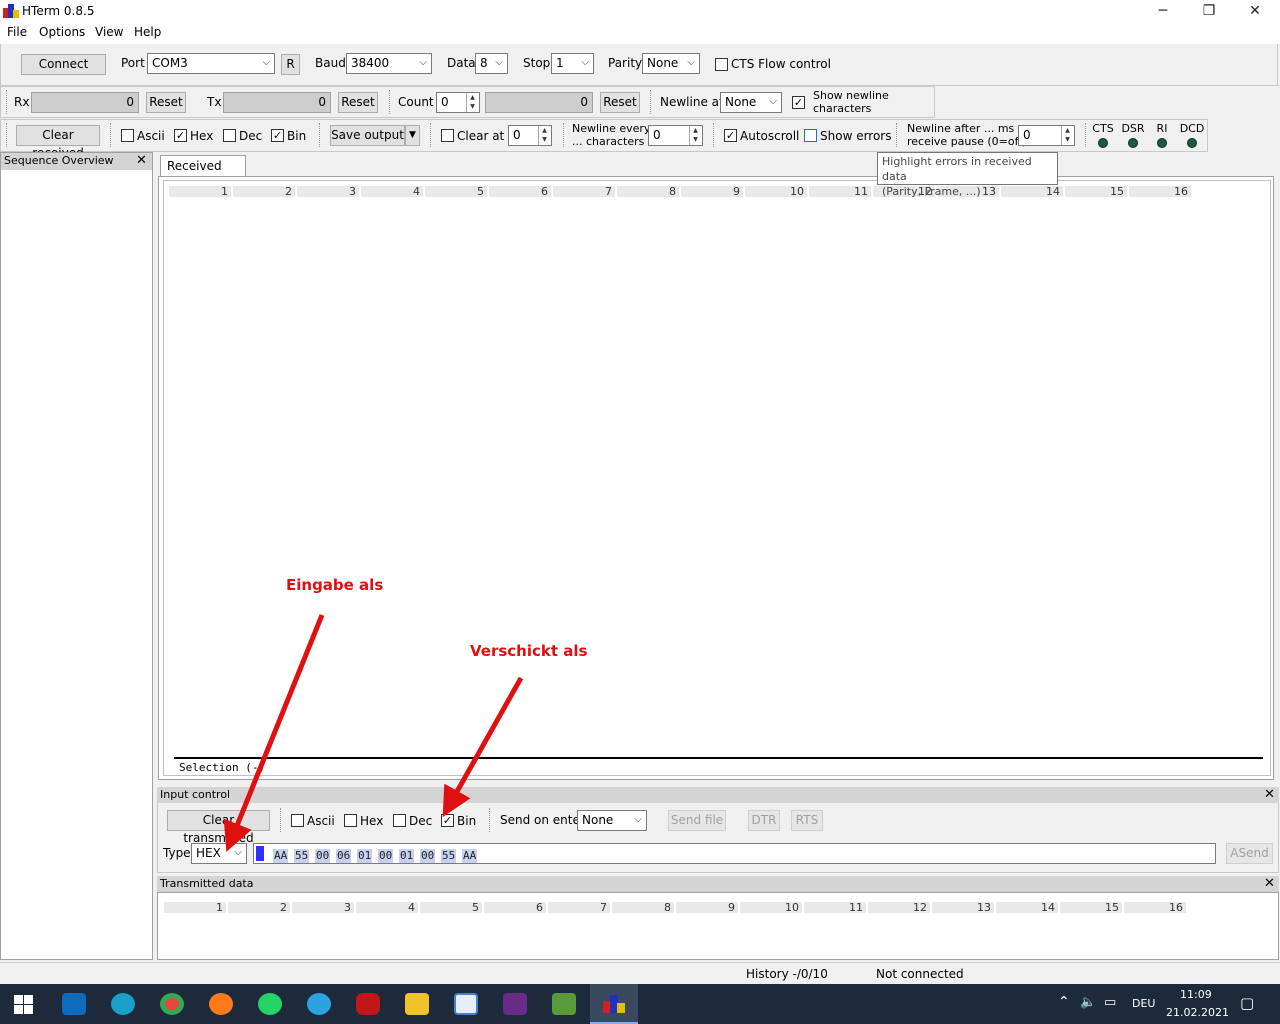  I want to click on pdf-icon, so click(515, 1004).